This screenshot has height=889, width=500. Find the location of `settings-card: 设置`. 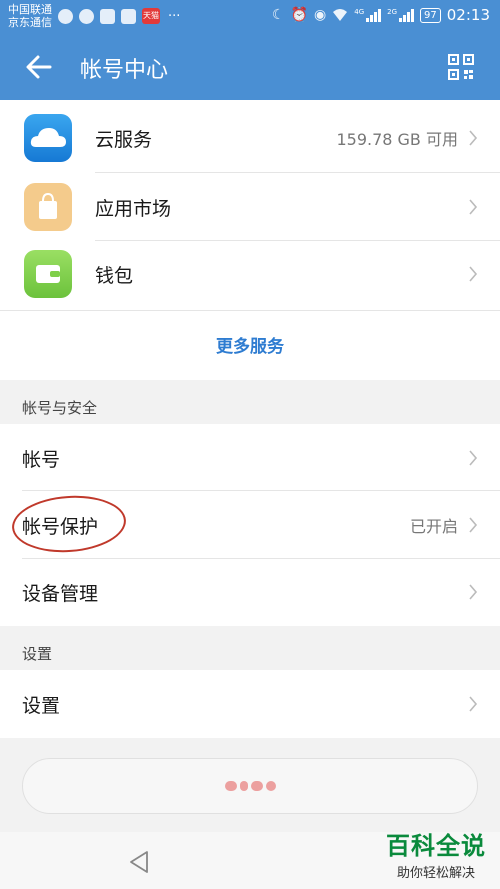

settings-card: 设置 is located at coordinates (250, 704).